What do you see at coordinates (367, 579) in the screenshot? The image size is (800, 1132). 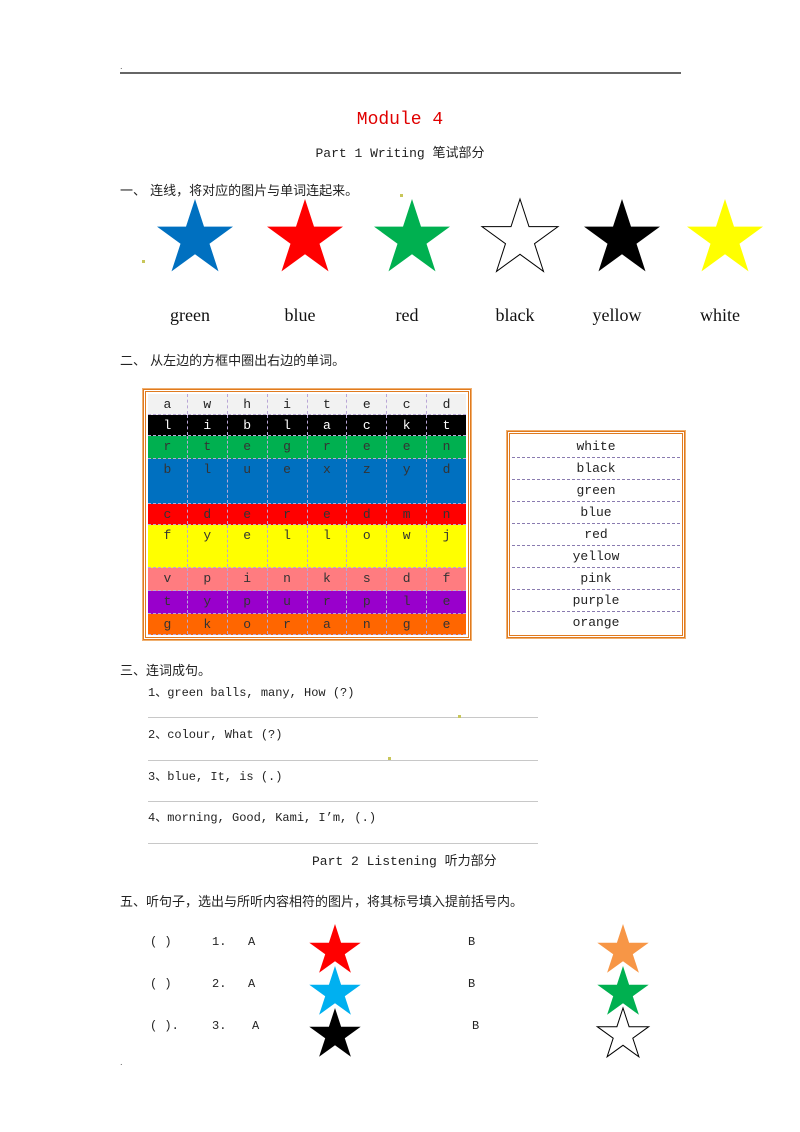 I see `grid-letter: s` at bounding box center [367, 579].